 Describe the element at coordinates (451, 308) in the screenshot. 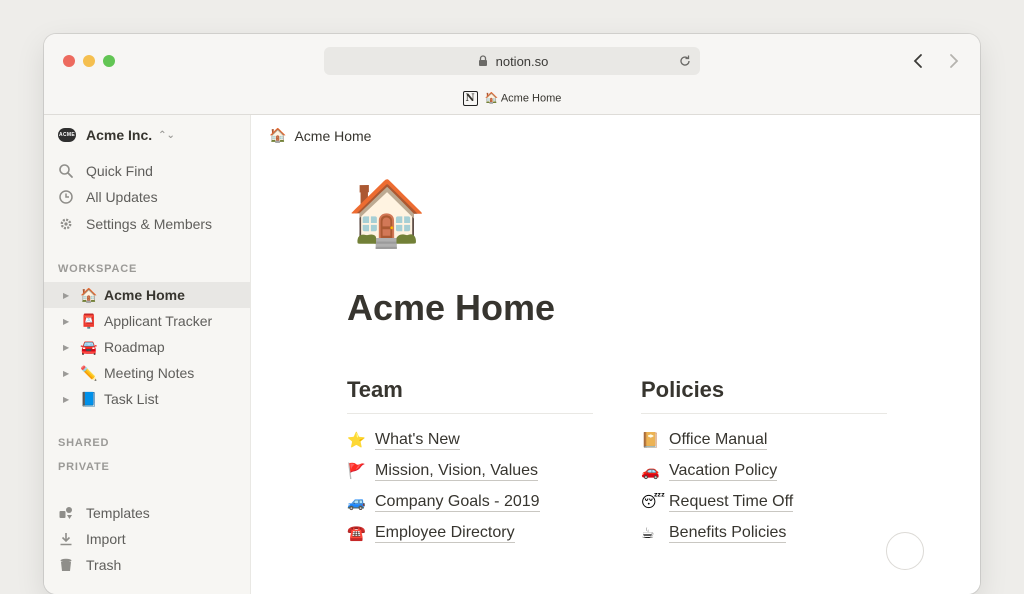

I see `page-title: Acme Home` at that location.